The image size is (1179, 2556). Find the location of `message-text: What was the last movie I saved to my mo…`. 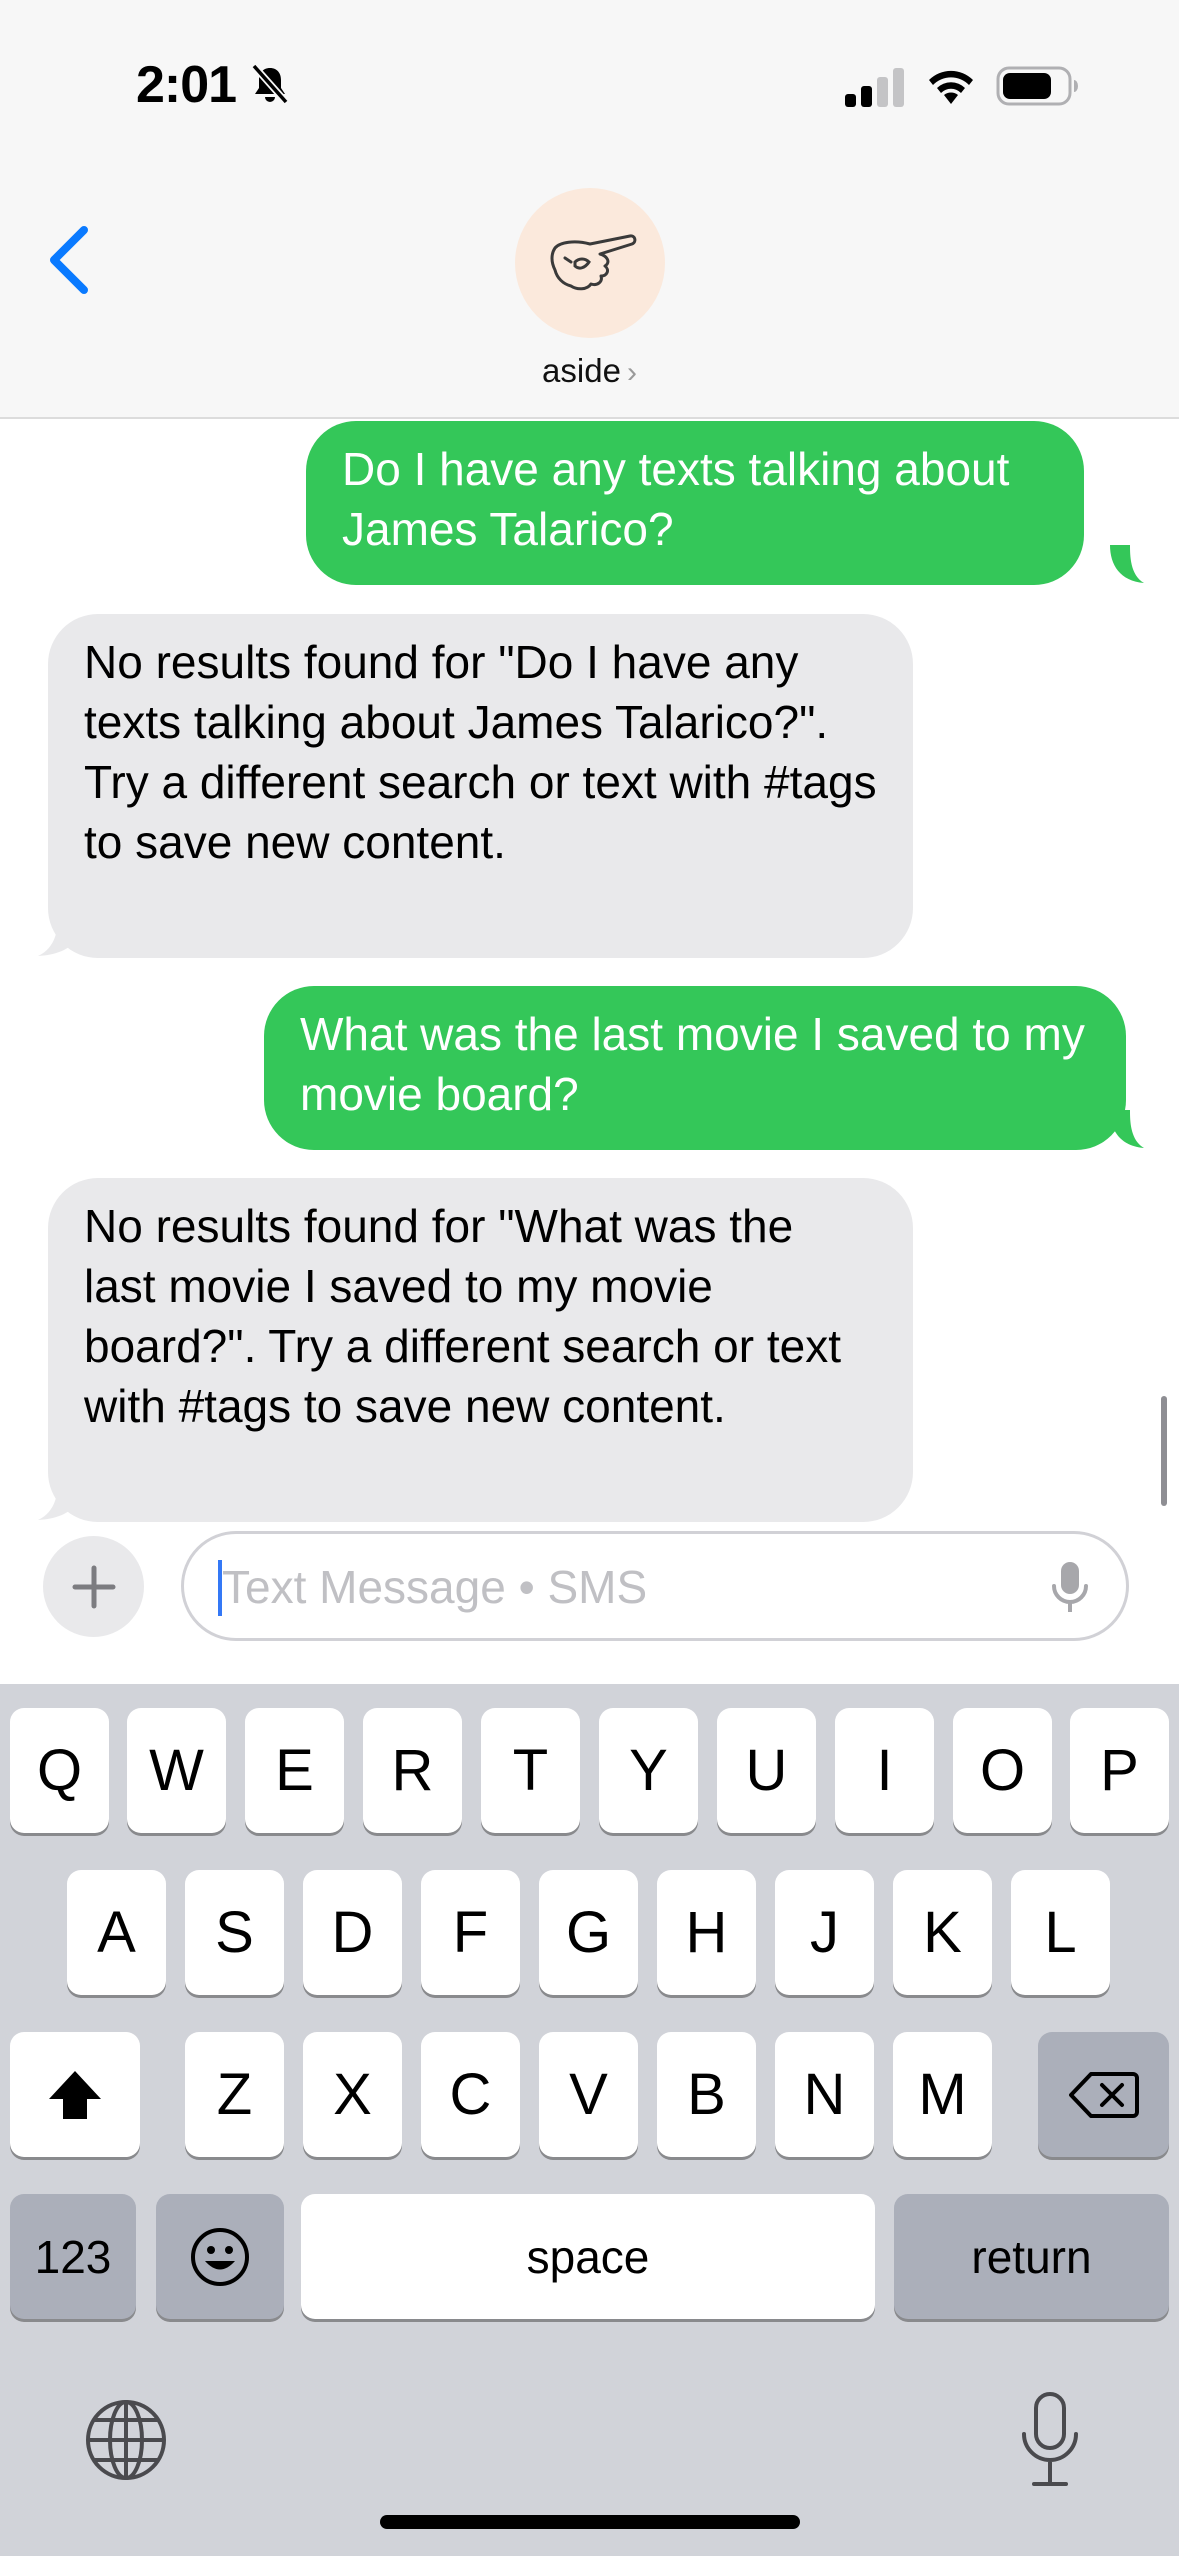

message-text: What was the last movie I saved to my mo… is located at coordinates (692, 1064).